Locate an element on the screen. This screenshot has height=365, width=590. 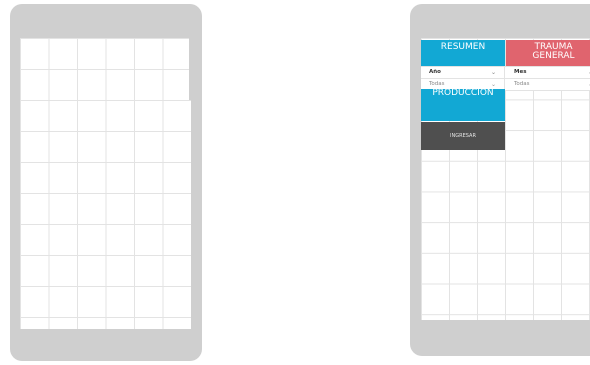
month-filter-label-cell: Mes ⌄ is located at coordinates (548, 72).